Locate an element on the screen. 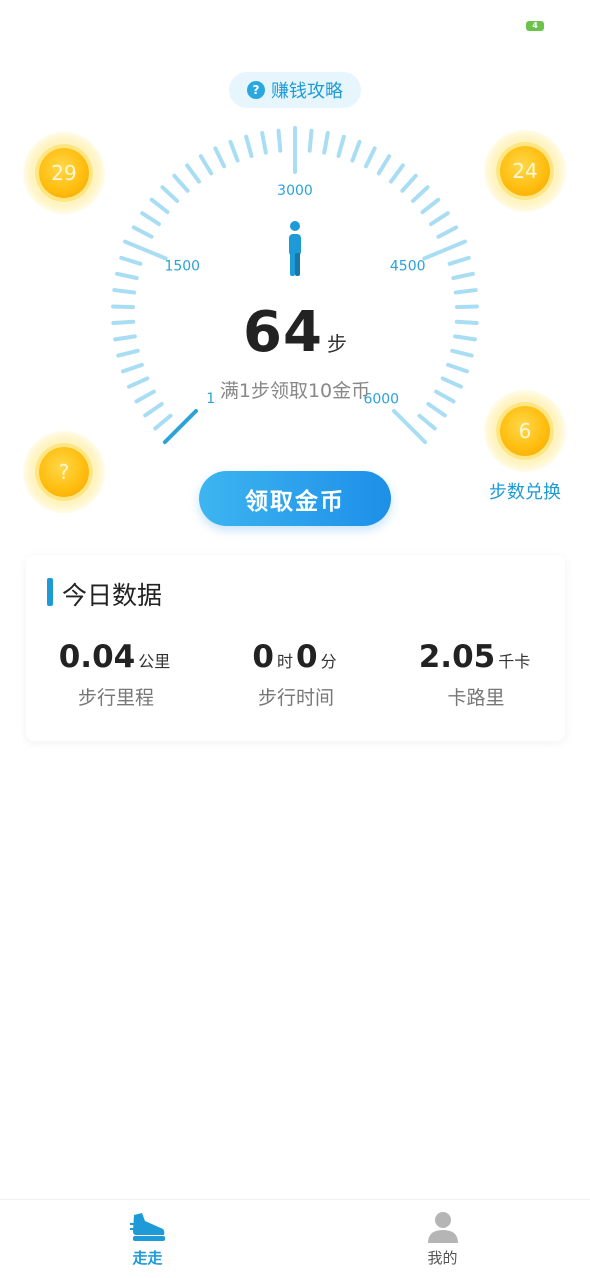  time-minutes-unit: 分 is located at coordinates (328, 661).